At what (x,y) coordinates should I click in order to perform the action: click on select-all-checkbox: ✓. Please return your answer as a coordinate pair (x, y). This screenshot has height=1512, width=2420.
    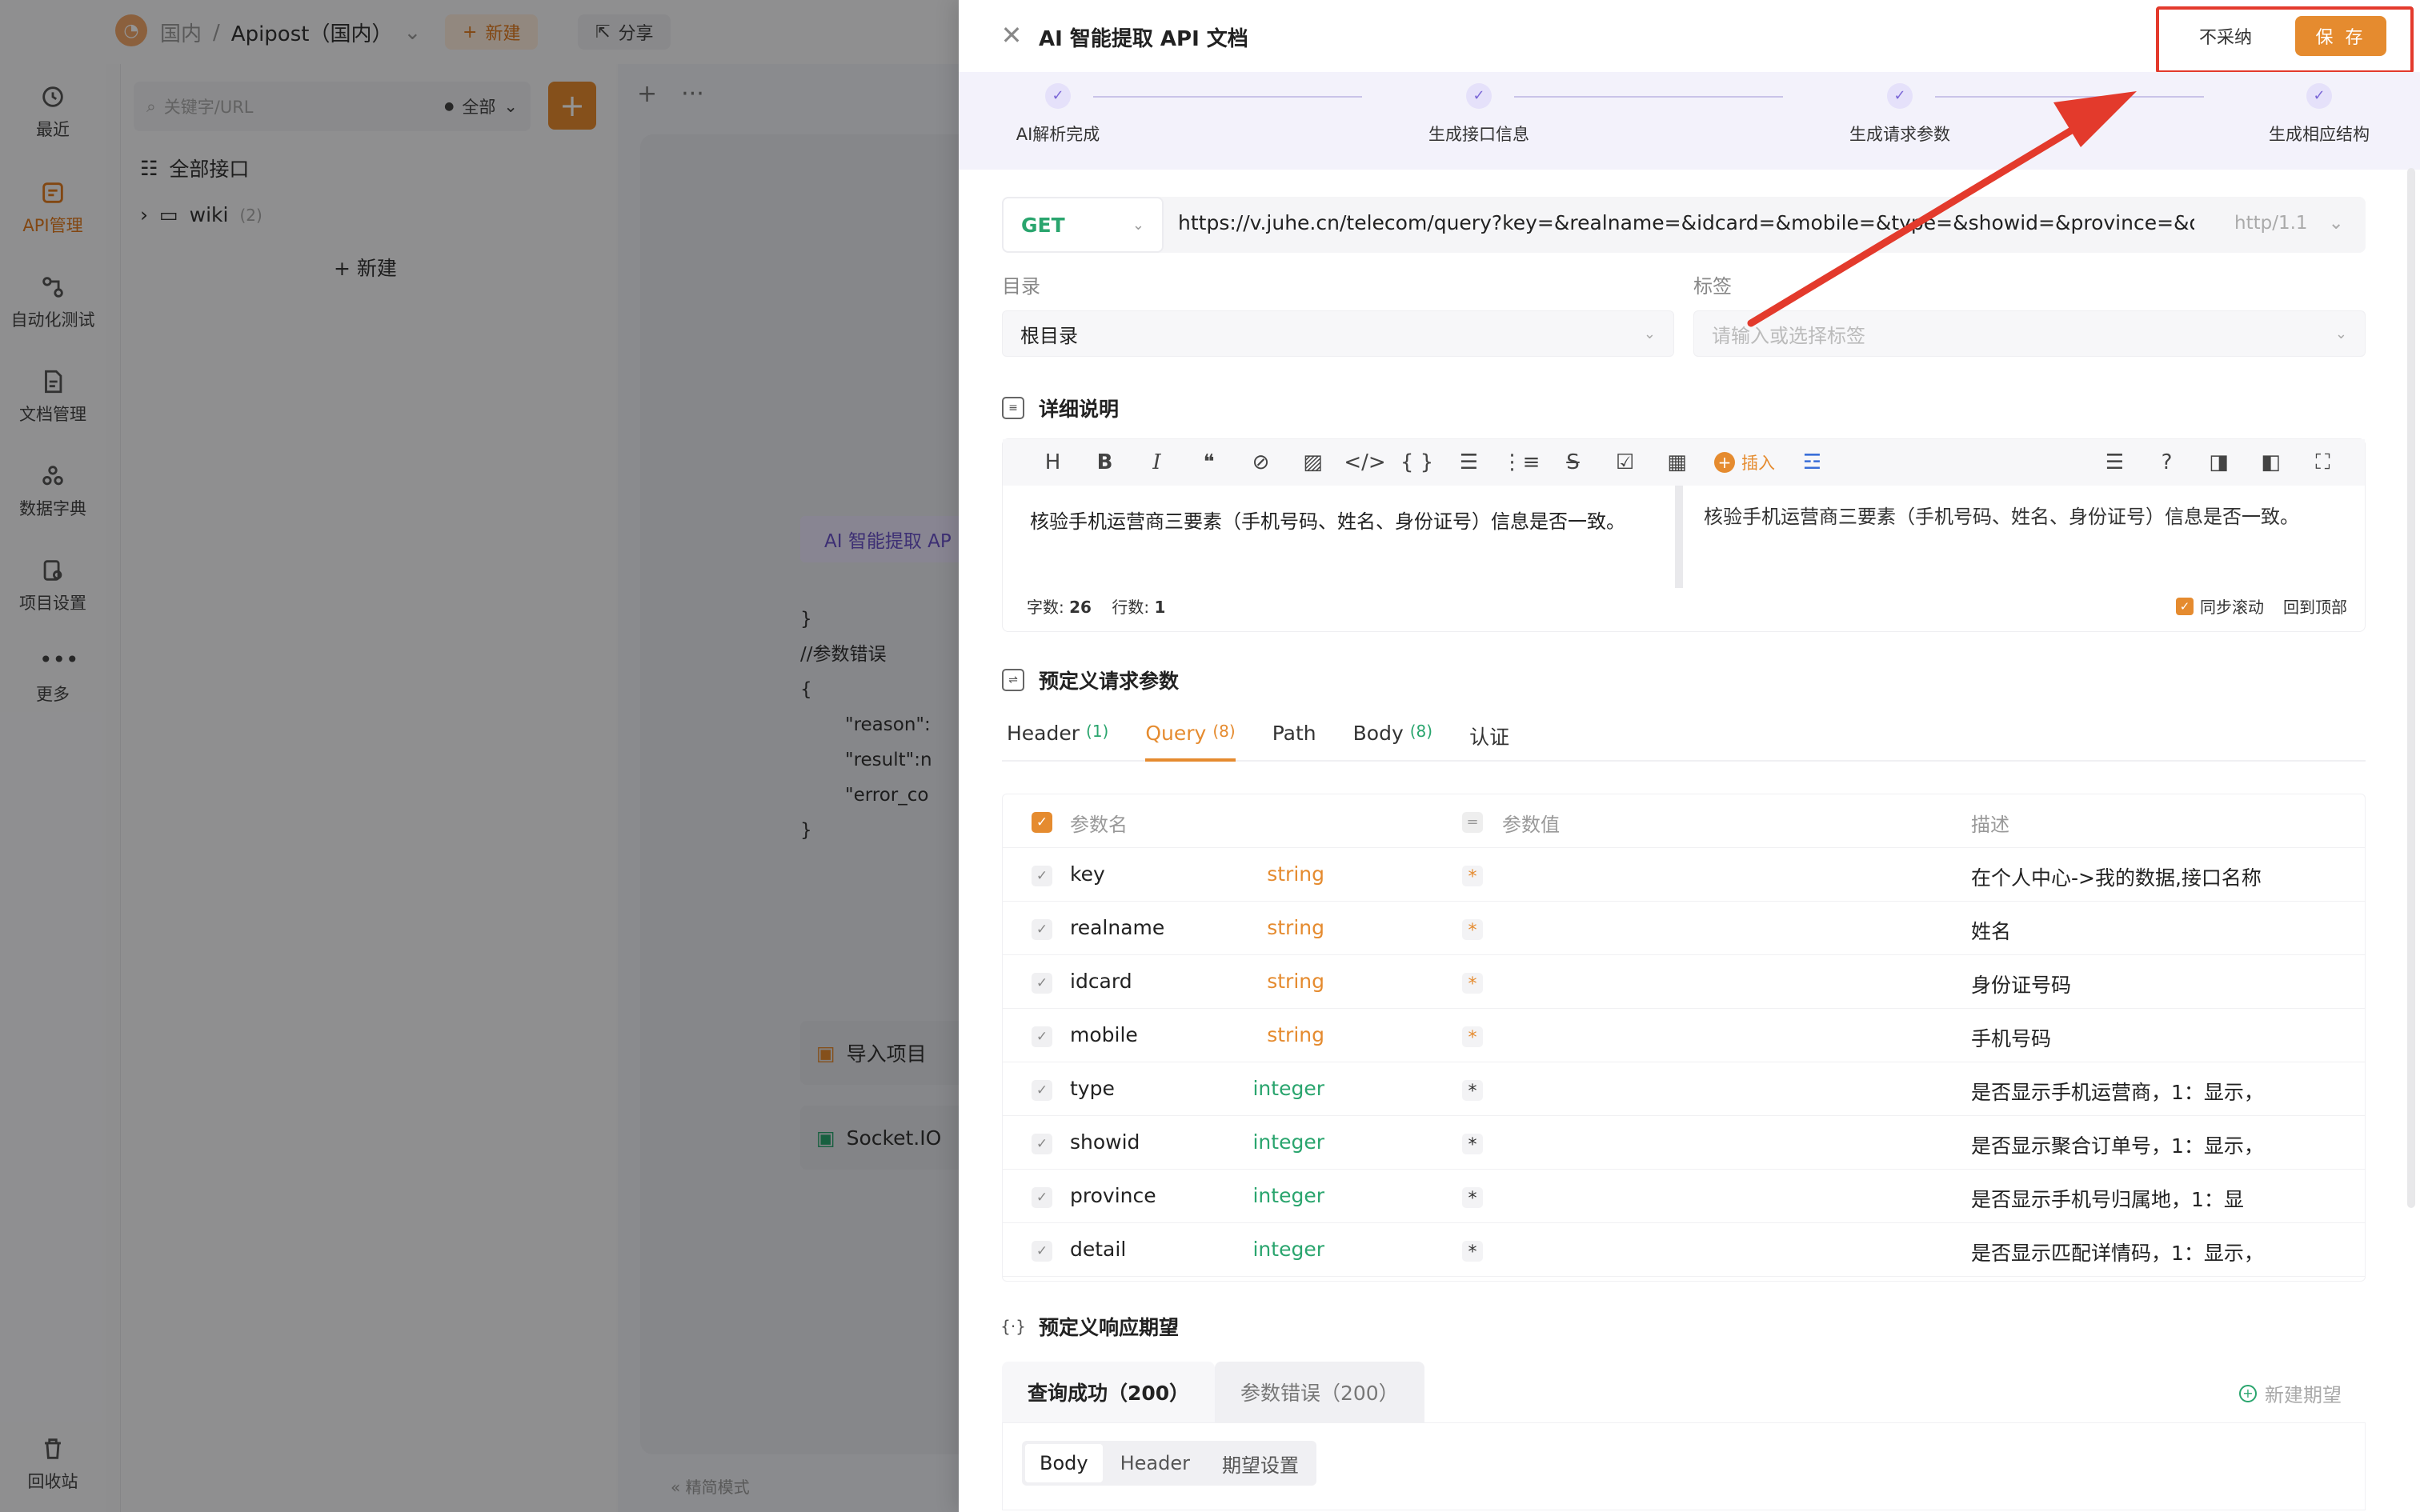
    Looking at the image, I should click on (1042, 822).